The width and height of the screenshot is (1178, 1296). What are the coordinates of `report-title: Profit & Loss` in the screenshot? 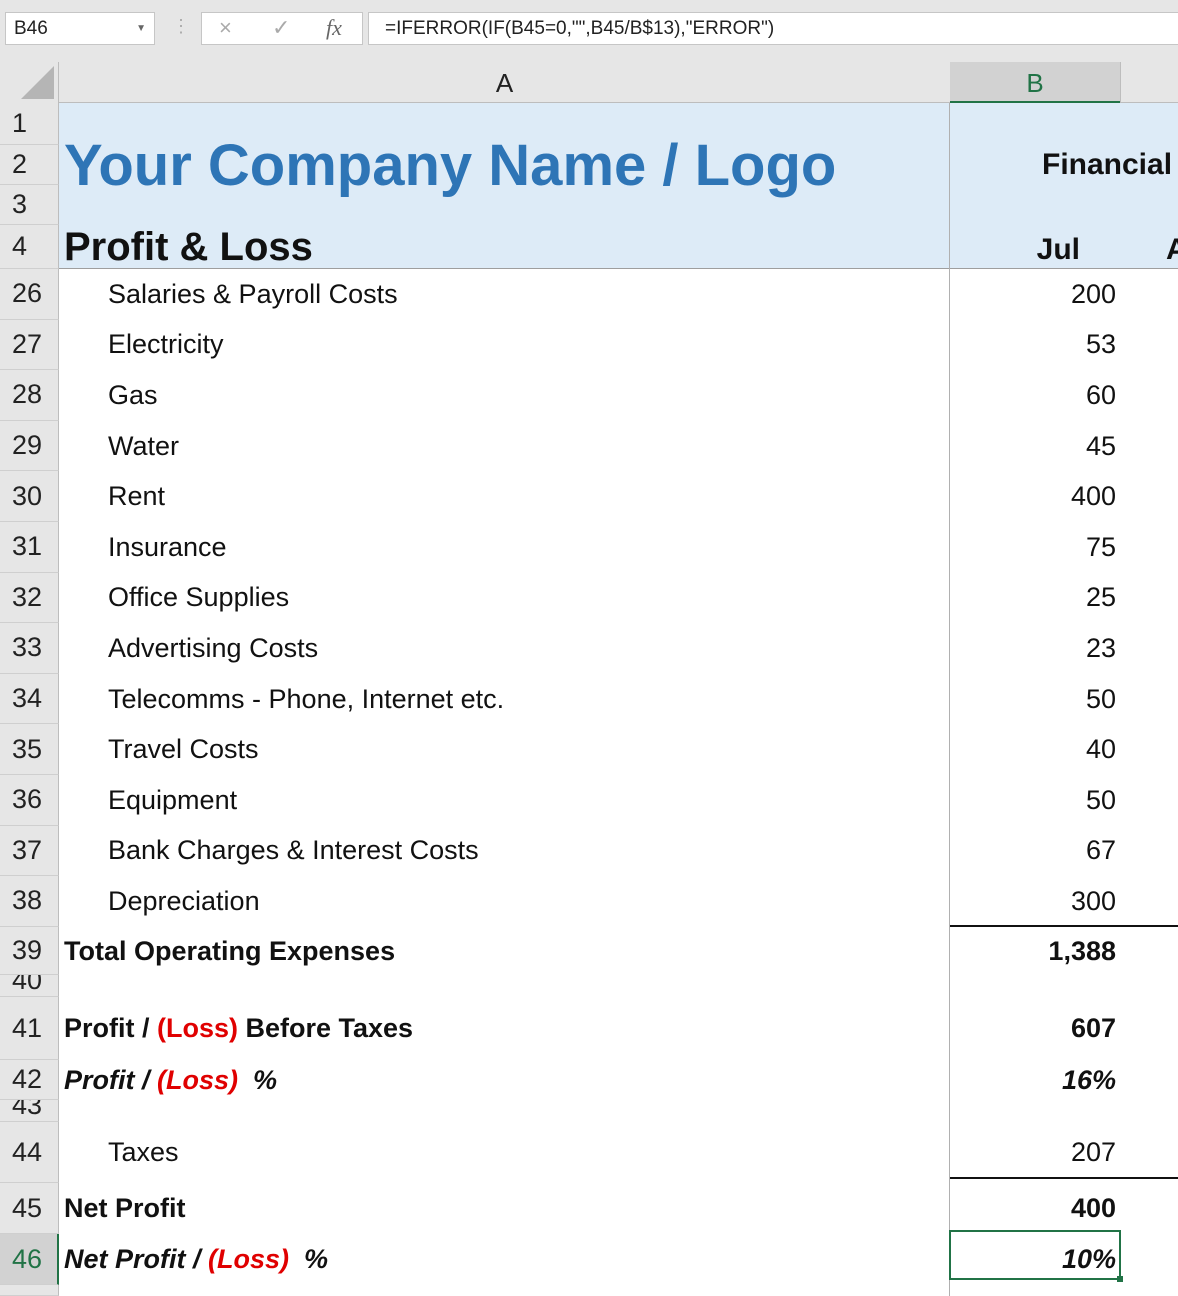 It's located at (188, 247).